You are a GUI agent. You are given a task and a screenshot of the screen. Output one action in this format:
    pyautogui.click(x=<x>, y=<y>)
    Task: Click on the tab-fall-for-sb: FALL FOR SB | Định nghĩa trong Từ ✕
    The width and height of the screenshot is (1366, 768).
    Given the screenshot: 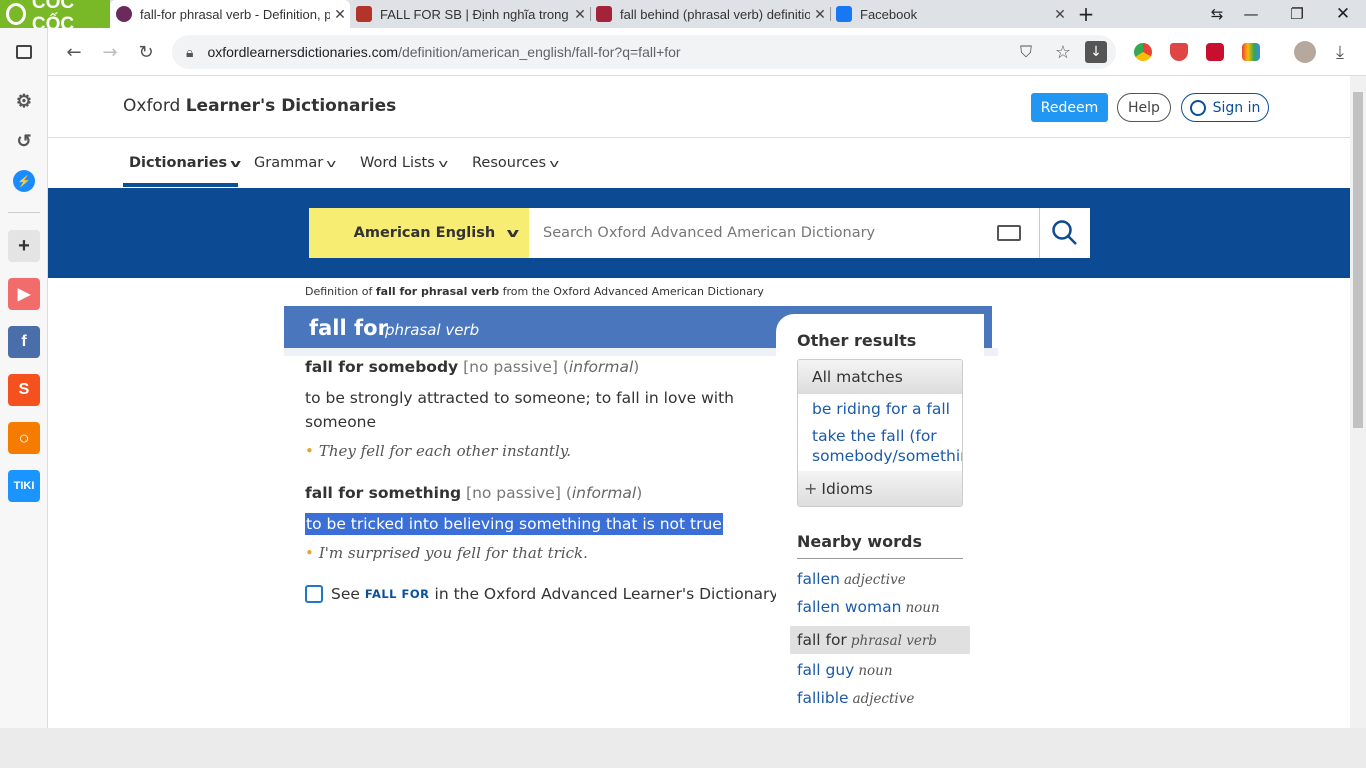 What is the action you would take?
    pyautogui.click(x=470, y=14)
    